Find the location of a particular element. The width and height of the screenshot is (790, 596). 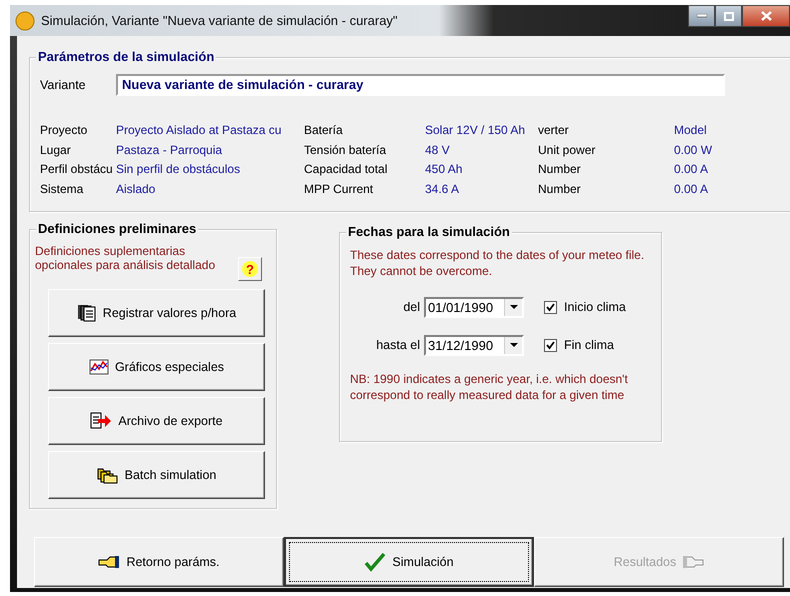

checkmark-icon is located at coordinates (375, 562).